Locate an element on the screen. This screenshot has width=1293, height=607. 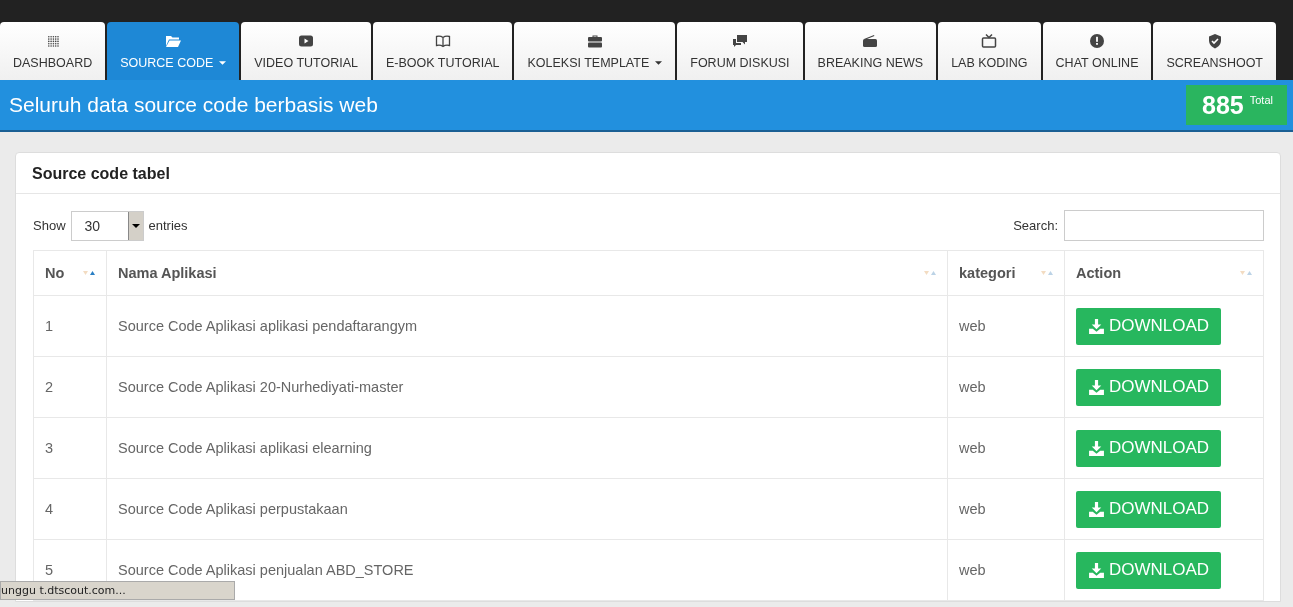
application-name: Source Code Aplikasi penjualan ABD_STORE is located at coordinates (266, 570).